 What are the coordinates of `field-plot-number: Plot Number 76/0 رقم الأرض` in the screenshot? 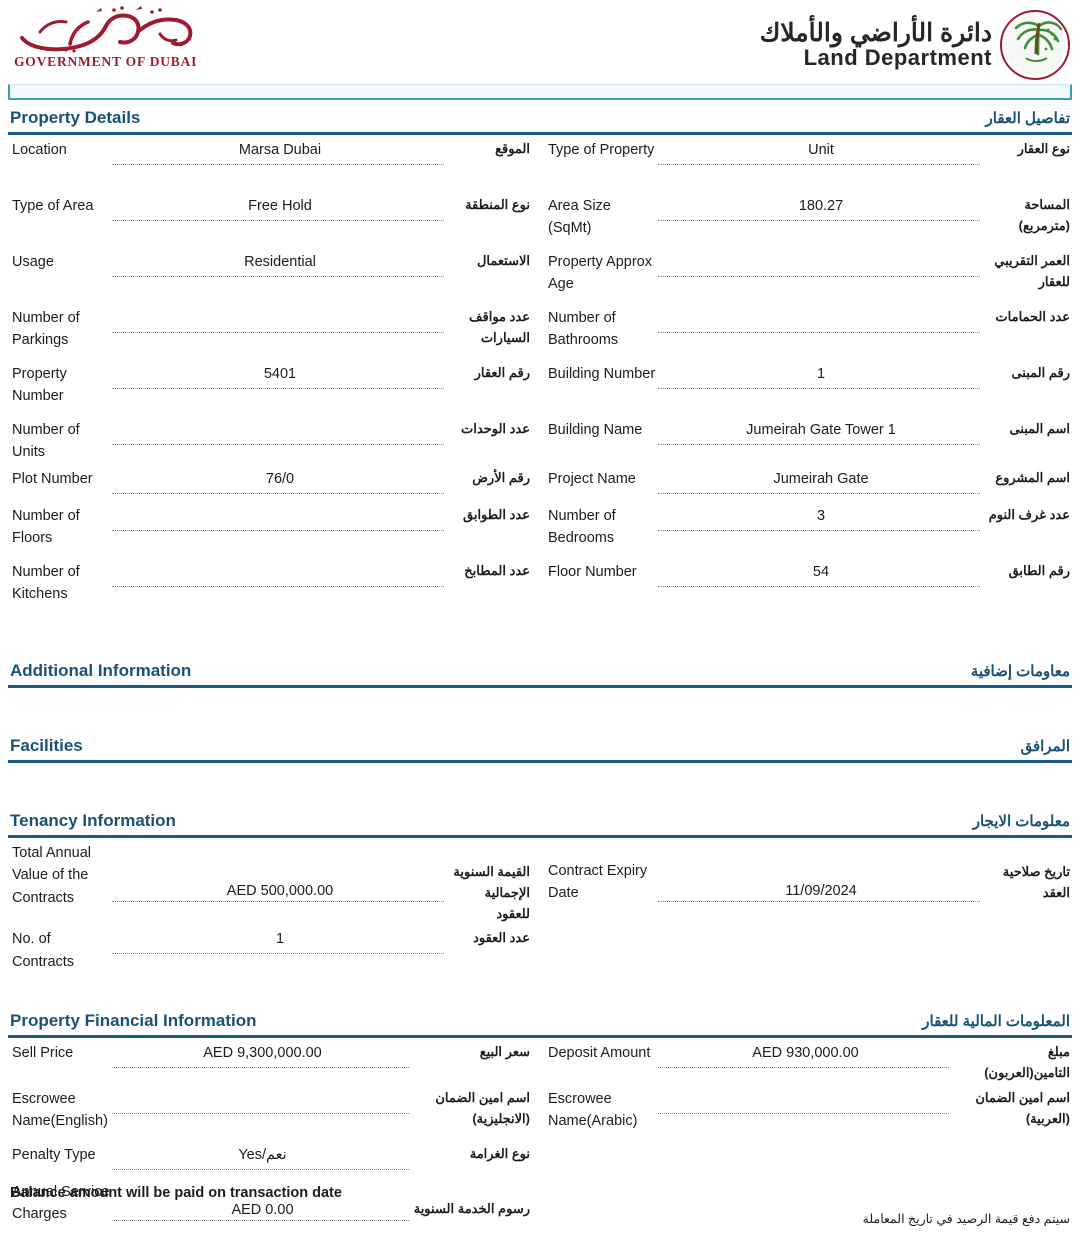 It's located at (270, 482).